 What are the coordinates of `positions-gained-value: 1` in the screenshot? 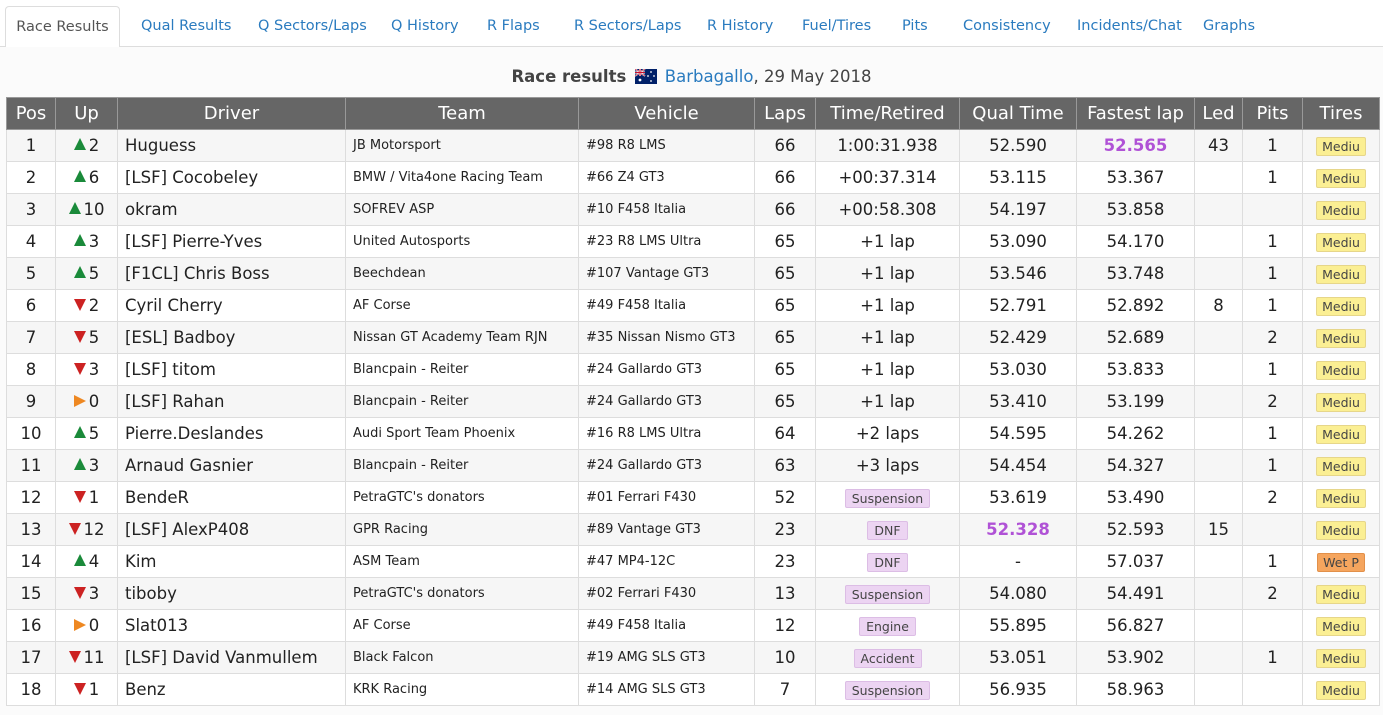 It's located at (94, 497).